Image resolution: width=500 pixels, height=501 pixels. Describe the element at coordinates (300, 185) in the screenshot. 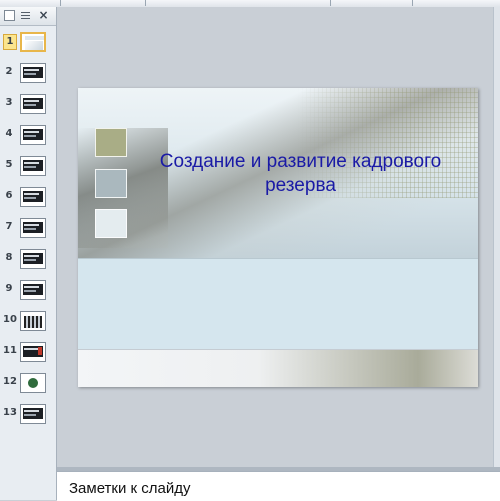

I see `slide-title-line: резерва` at that location.